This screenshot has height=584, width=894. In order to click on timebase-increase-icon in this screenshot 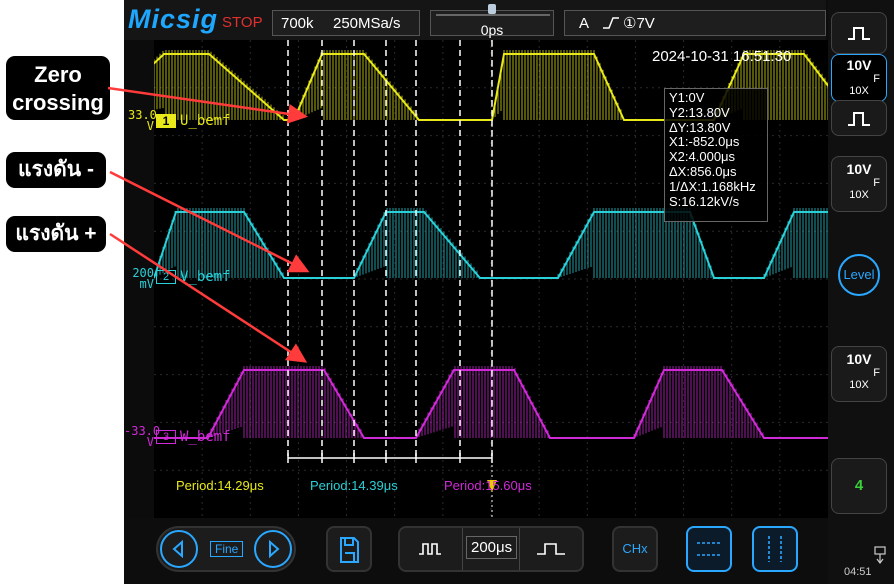, I will do `click(550, 549)`.